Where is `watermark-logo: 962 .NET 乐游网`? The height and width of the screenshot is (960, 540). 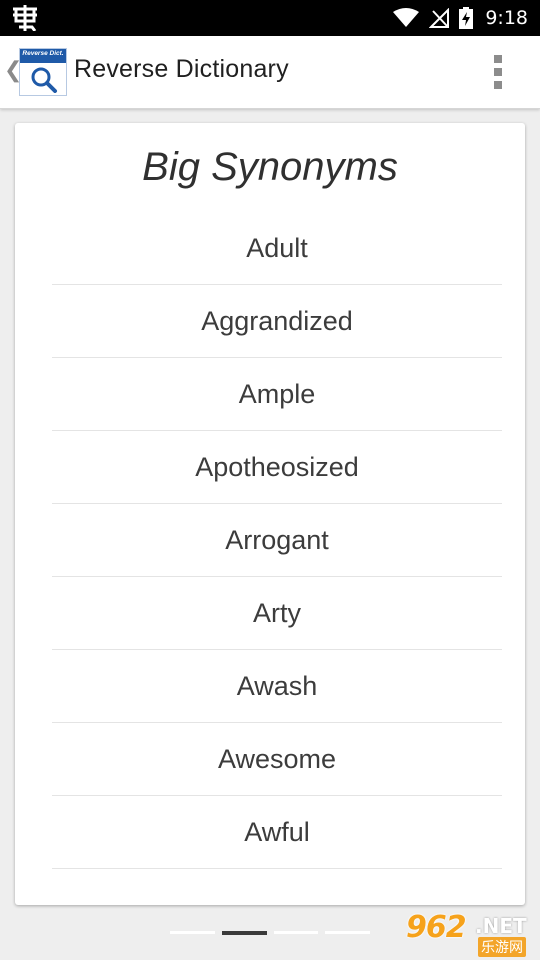
watermark-logo: 962 .NET 乐游网 is located at coordinates (467, 933).